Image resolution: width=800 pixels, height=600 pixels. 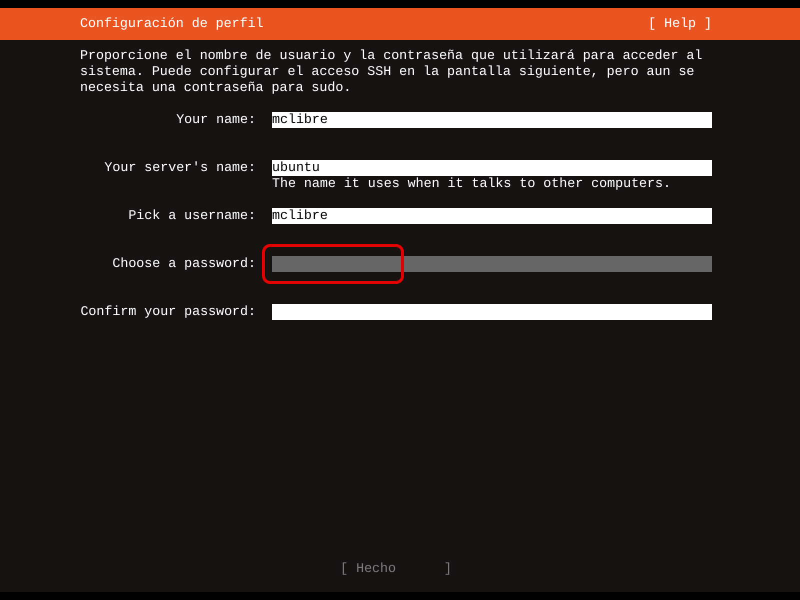 I want to click on help-link: [ Help ], so click(x=680, y=24).